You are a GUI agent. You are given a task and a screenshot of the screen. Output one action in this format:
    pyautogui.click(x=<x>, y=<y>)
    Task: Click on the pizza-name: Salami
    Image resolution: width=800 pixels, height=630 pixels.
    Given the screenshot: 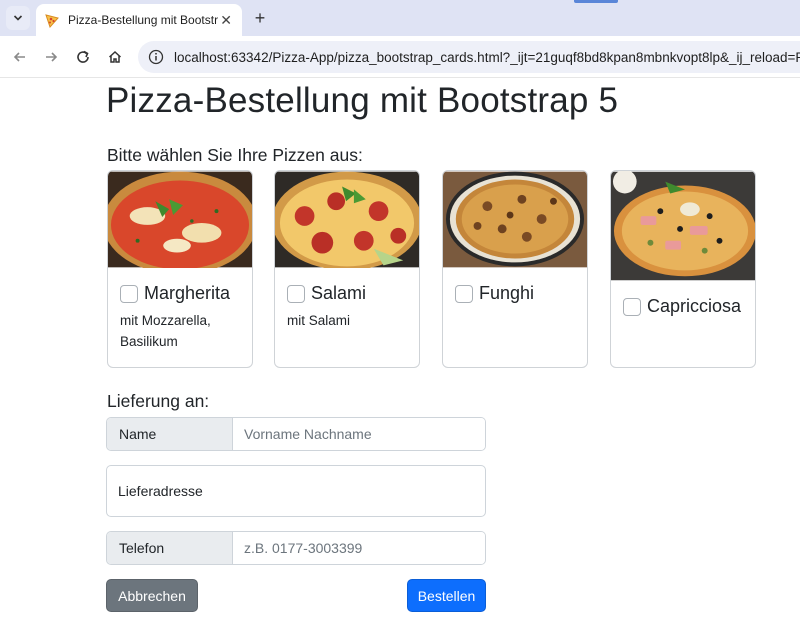 What is the action you would take?
    pyautogui.click(x=338, y=293)
    